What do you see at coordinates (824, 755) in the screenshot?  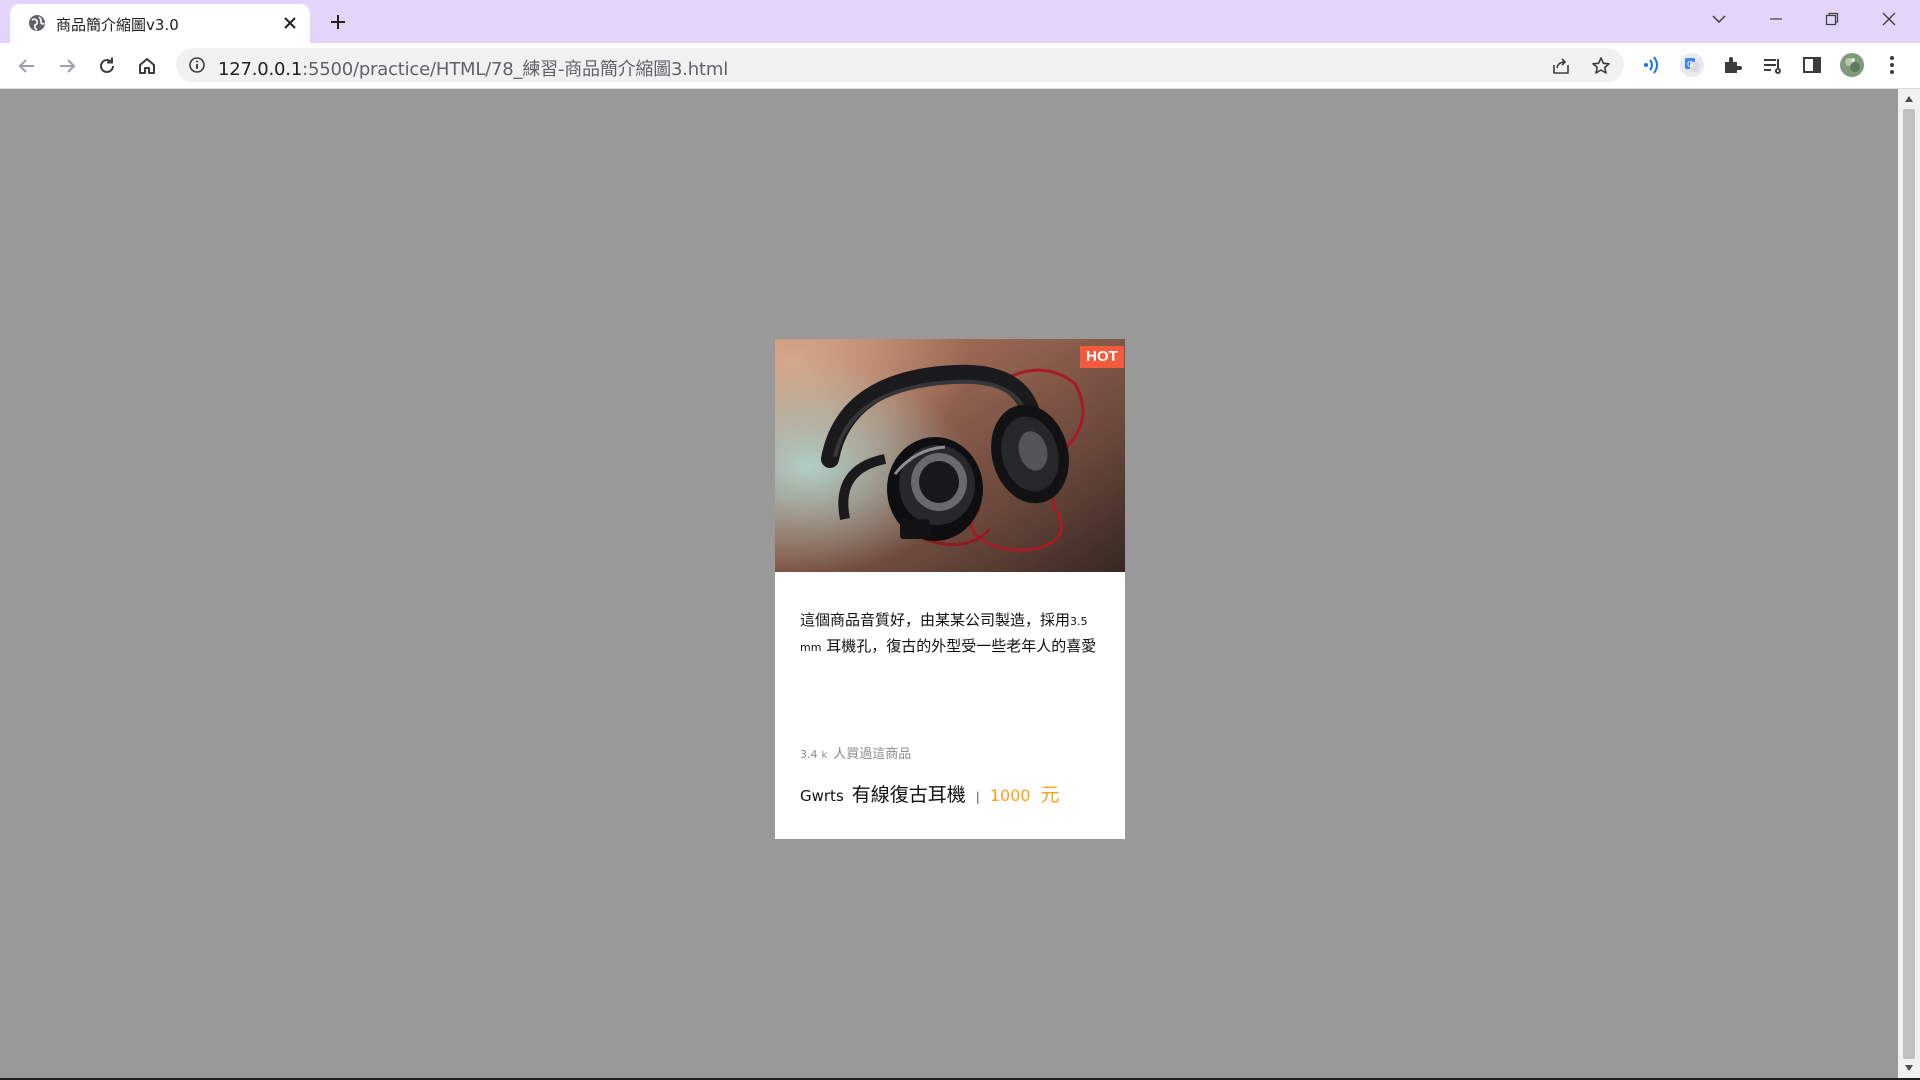 I see `sold-unit: k` at bounding box center [824, 755].